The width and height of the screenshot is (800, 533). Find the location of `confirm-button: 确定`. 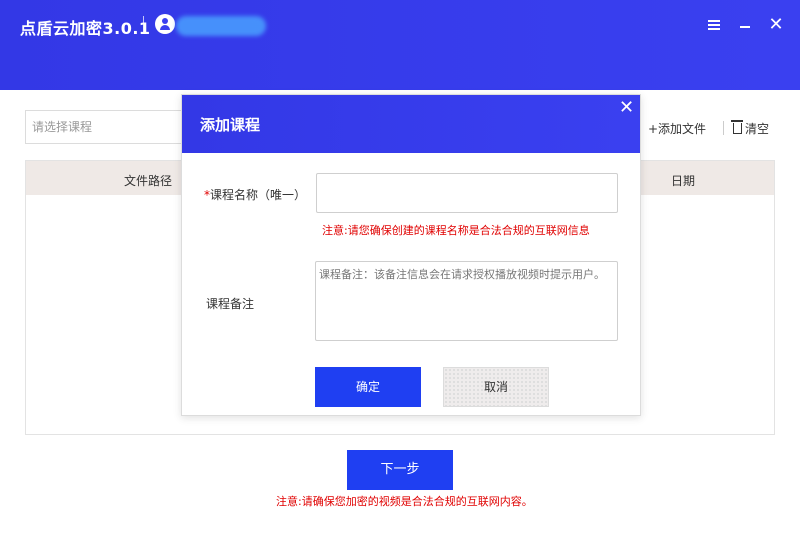

confirm-button: 确定 is located at coordinates (368, 387).